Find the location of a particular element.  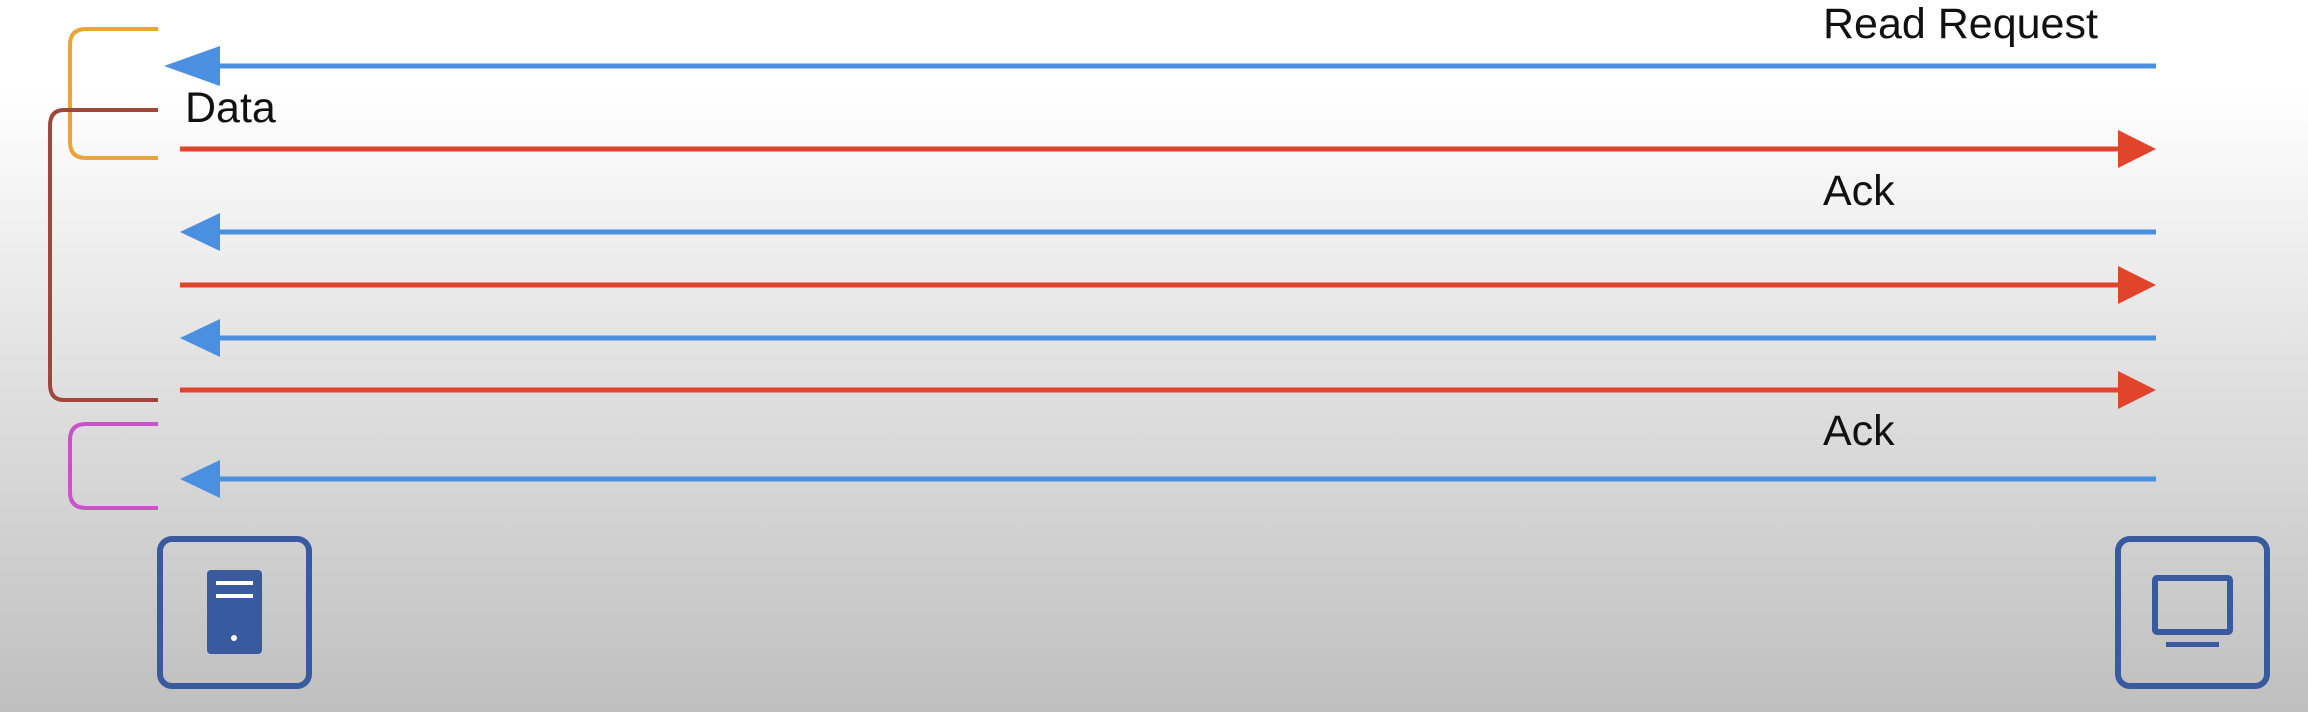

read-request-label: Read Request is located at coordinates (1960, 24).